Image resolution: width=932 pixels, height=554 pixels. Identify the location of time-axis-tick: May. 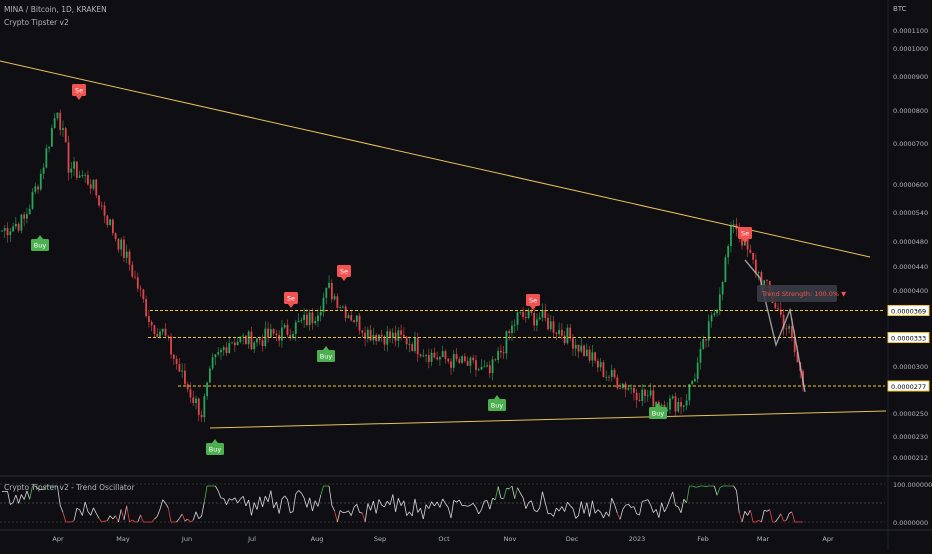
(123, 539).